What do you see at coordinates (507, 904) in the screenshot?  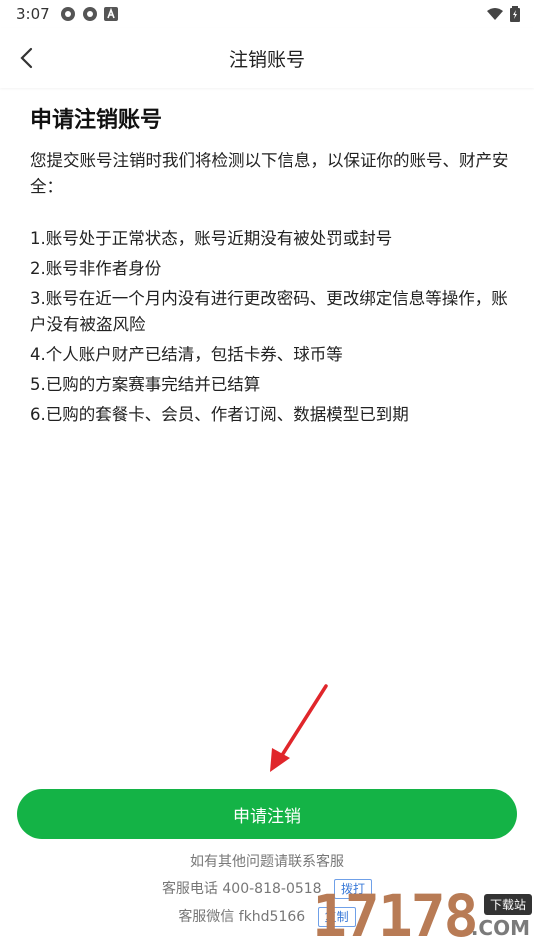 I see `watermark-tag: 下载站` at bounding box center [507, 904].